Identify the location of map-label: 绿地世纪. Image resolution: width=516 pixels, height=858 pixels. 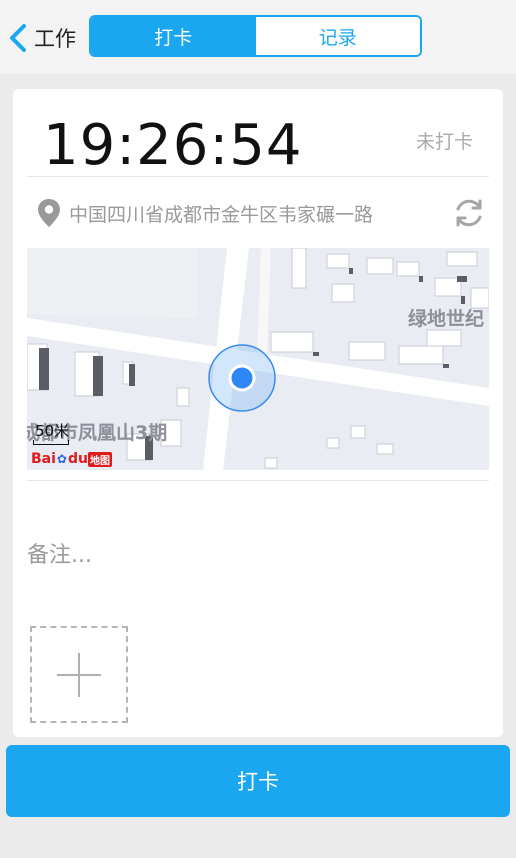
(446, 319).